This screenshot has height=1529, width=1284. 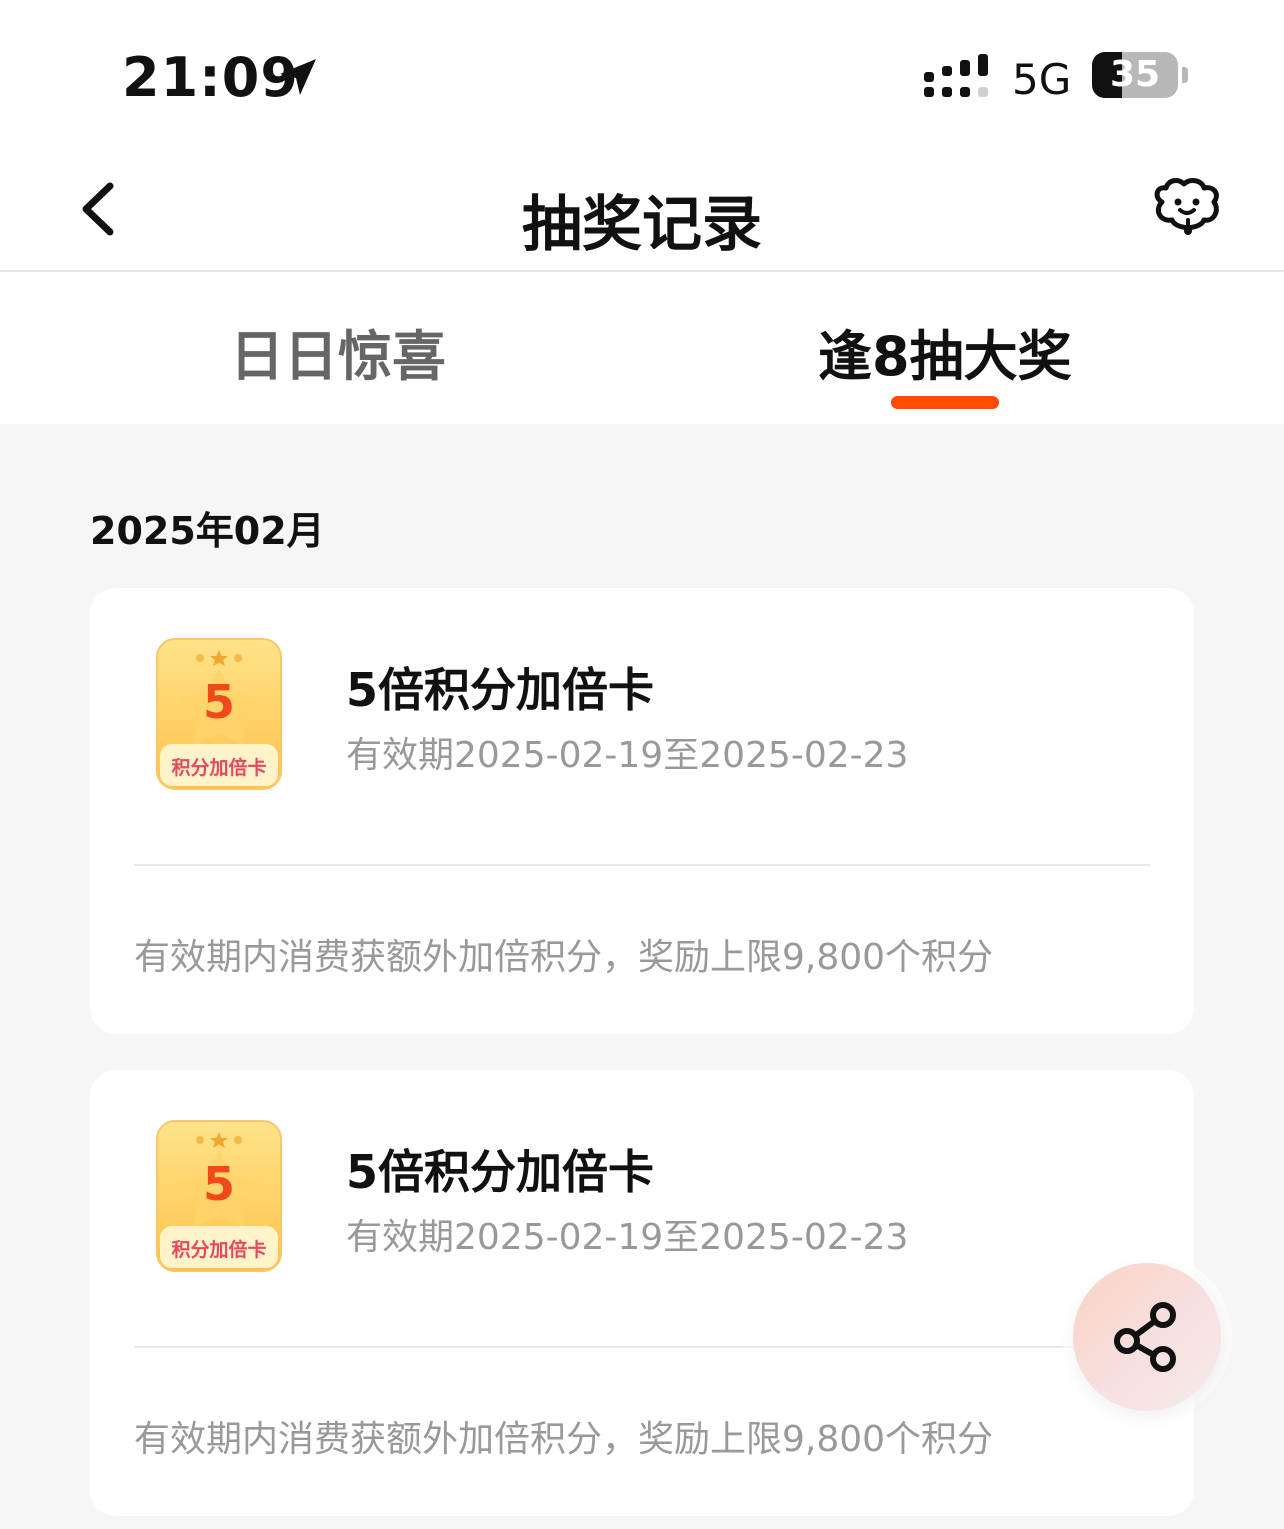 What do you see at coordinates (210, 77) in the screenshot?
I see `status-time: 21:09` at bounding box center [210, 77].